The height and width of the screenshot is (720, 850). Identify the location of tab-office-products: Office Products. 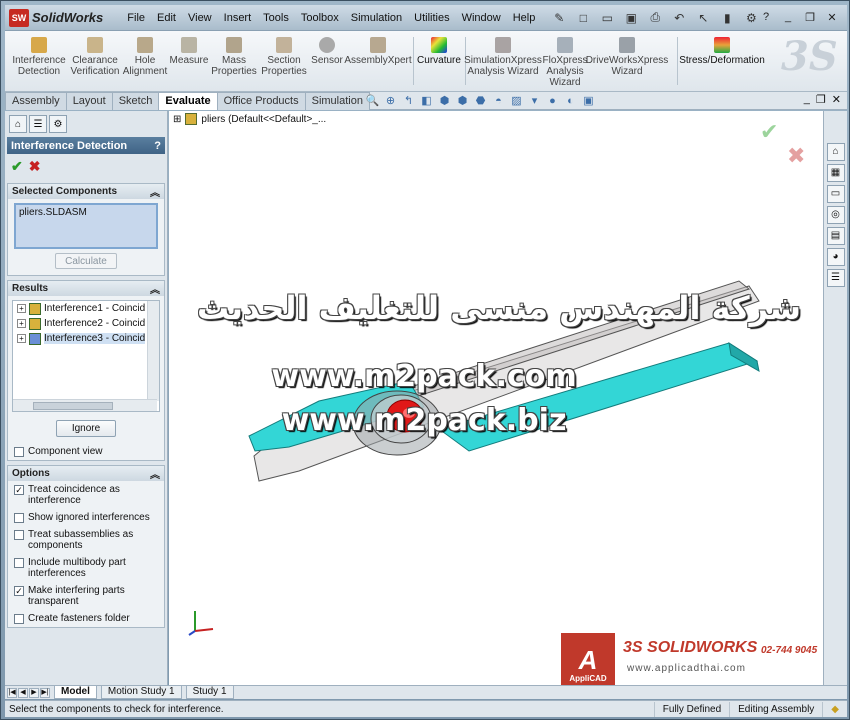
(261, 101).